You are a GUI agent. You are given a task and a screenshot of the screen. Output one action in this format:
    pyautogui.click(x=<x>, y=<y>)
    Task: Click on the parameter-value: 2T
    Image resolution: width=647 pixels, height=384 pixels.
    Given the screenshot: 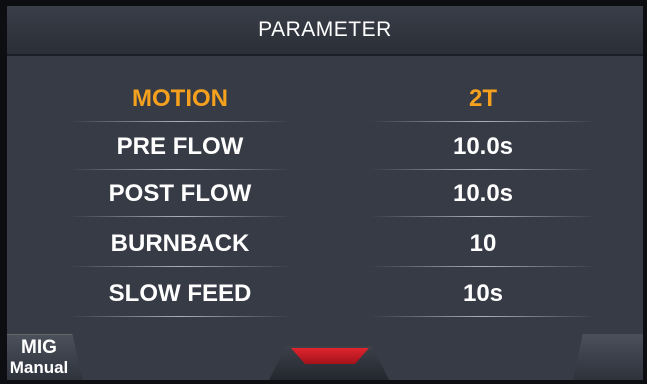 What is the action you would take?
    pyautogui.click(x=483, y=99)
    